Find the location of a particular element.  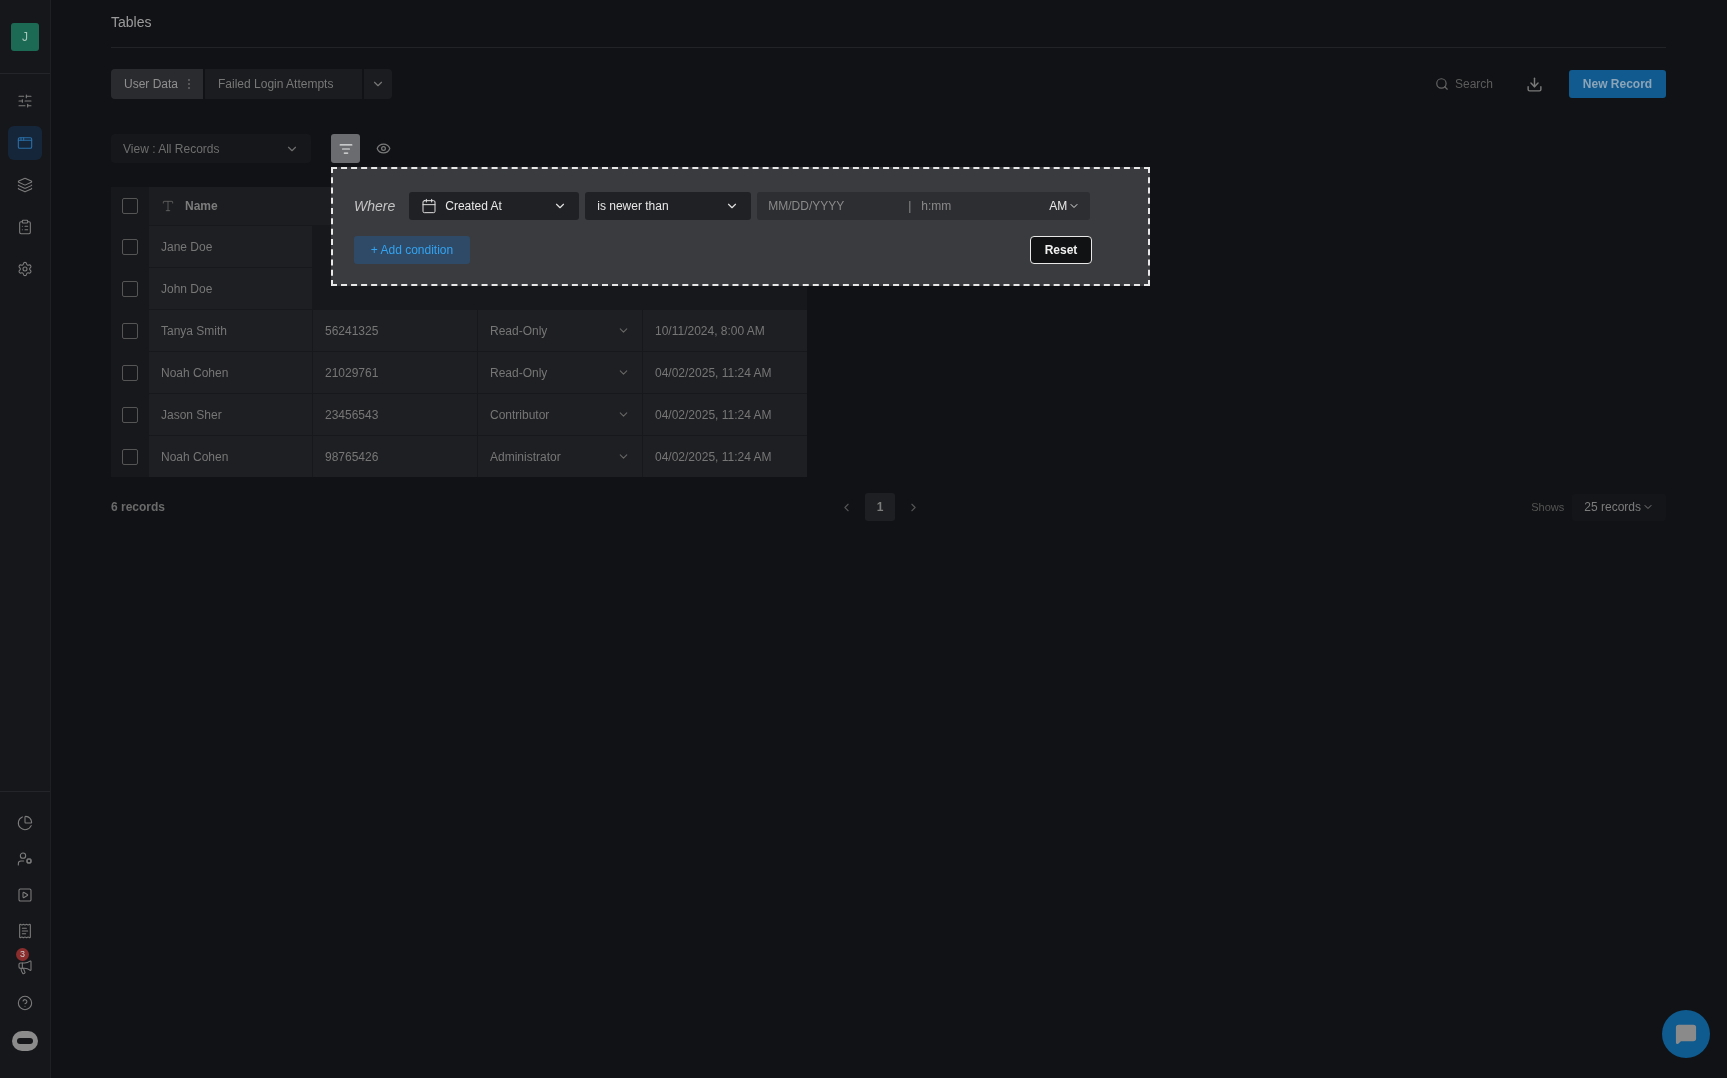

megaphone-icon is located at coordinates (25, 967).